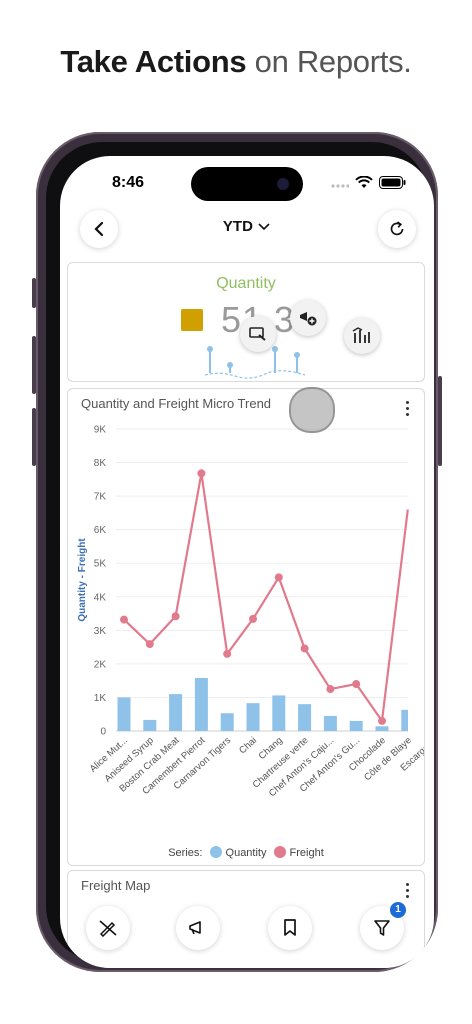 The height and width of the screenshot is (1024, 472). Describe the element at coordinates (82, 580) in the screenshot. I see `y-axis-title: Quantity - Freight` at that location.